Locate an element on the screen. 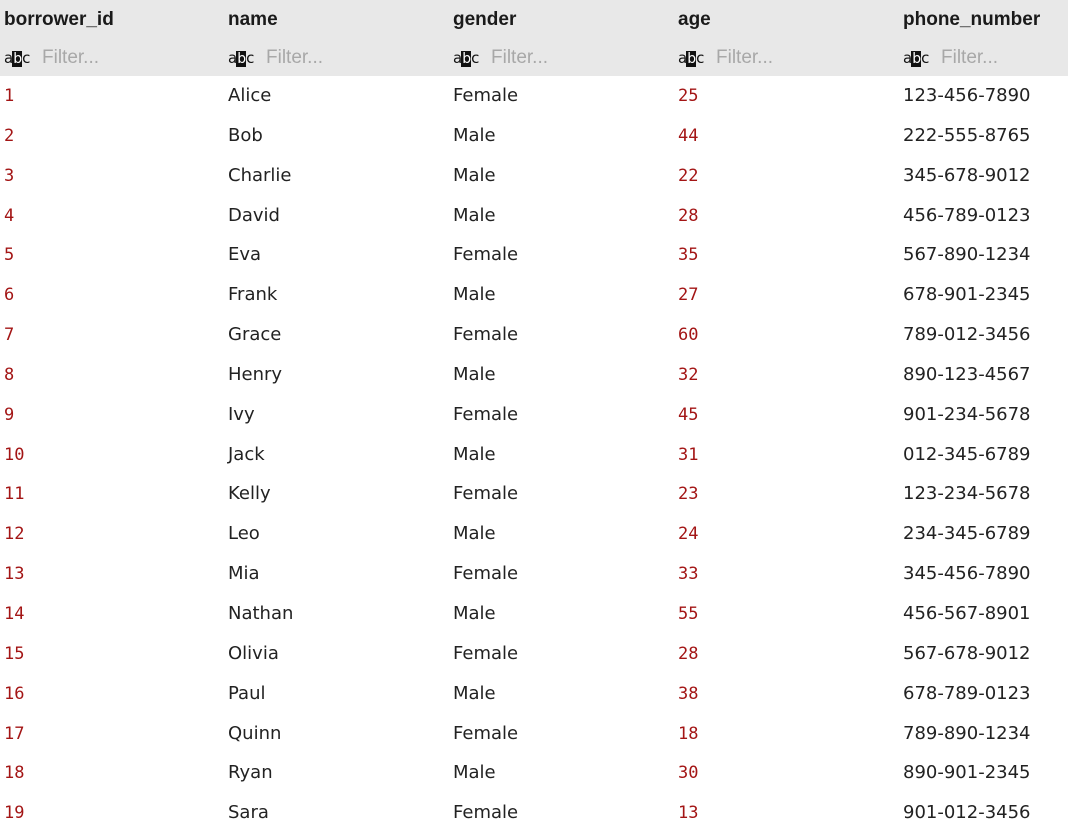  cell-name: Grace is located at coordinates (338, 335).